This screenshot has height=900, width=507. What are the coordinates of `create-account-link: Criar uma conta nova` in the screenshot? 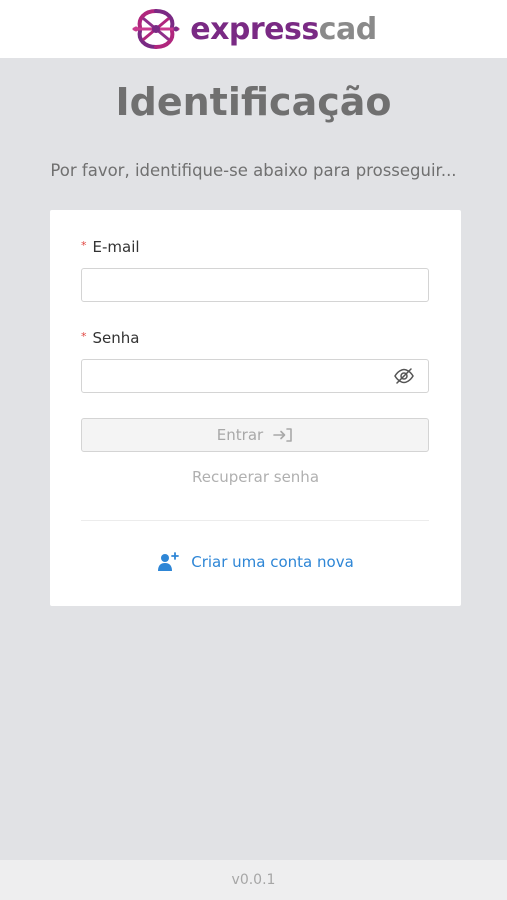 It's located at (255, 562).